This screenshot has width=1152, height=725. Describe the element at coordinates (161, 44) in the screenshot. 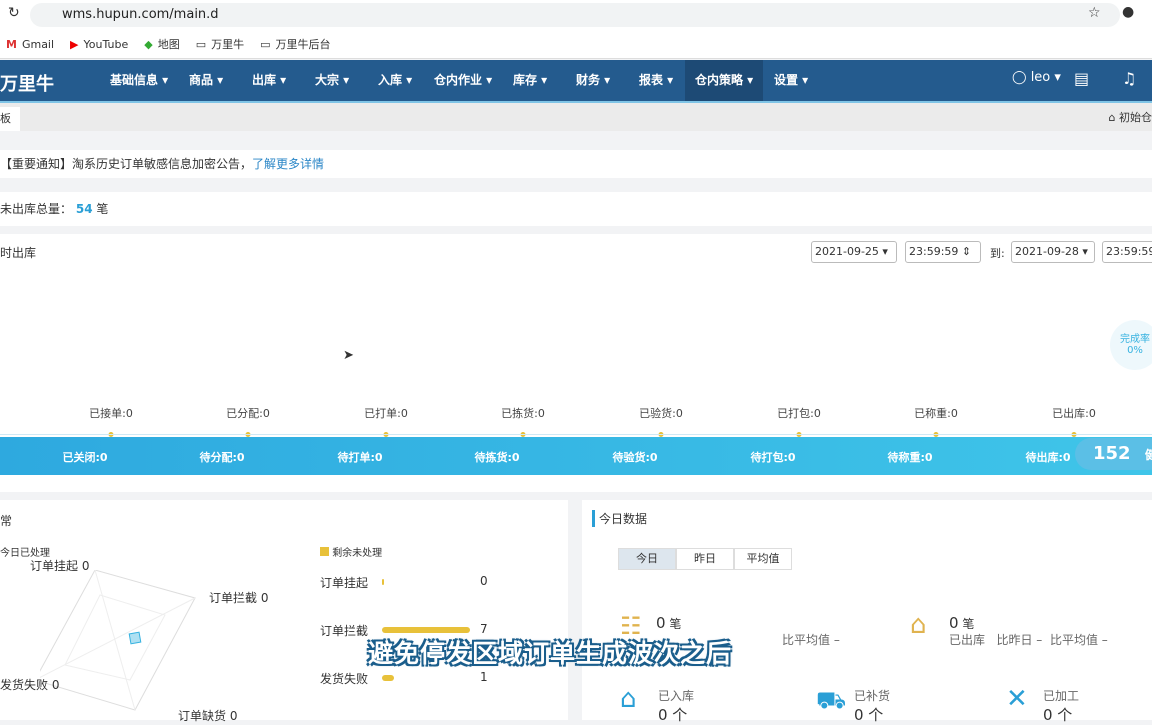

I see `bookmark-maps: ◆ 地图` at that location.